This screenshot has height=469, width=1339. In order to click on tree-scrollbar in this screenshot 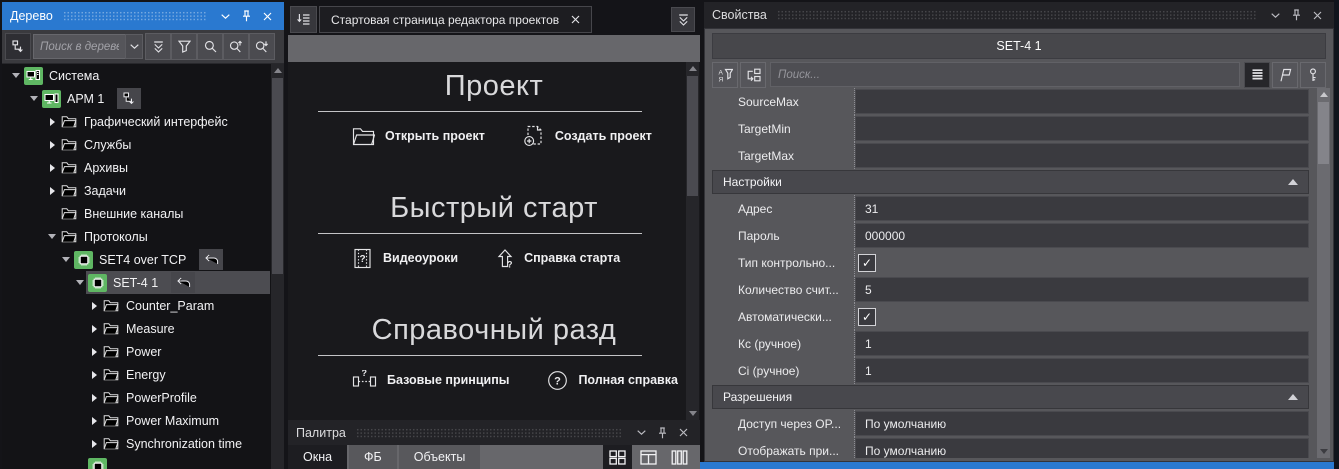, I will do `click(277, 266)`.